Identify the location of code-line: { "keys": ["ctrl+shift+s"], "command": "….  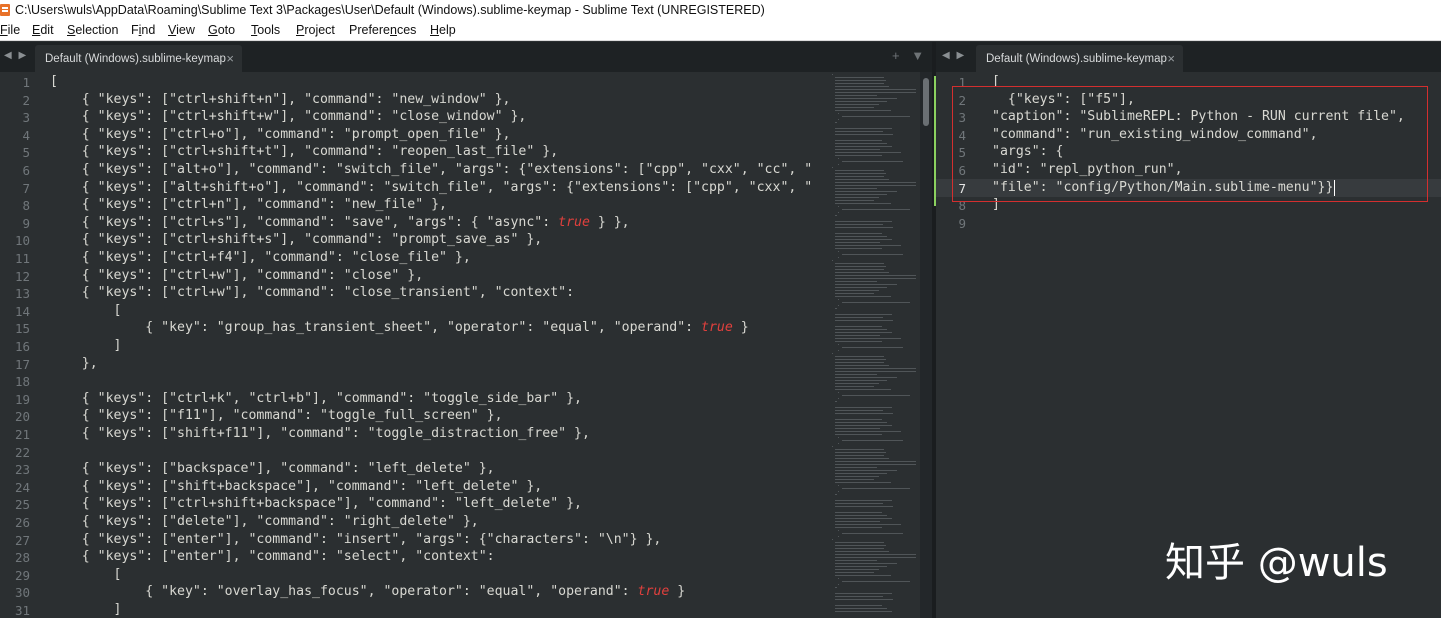
(296, 239).